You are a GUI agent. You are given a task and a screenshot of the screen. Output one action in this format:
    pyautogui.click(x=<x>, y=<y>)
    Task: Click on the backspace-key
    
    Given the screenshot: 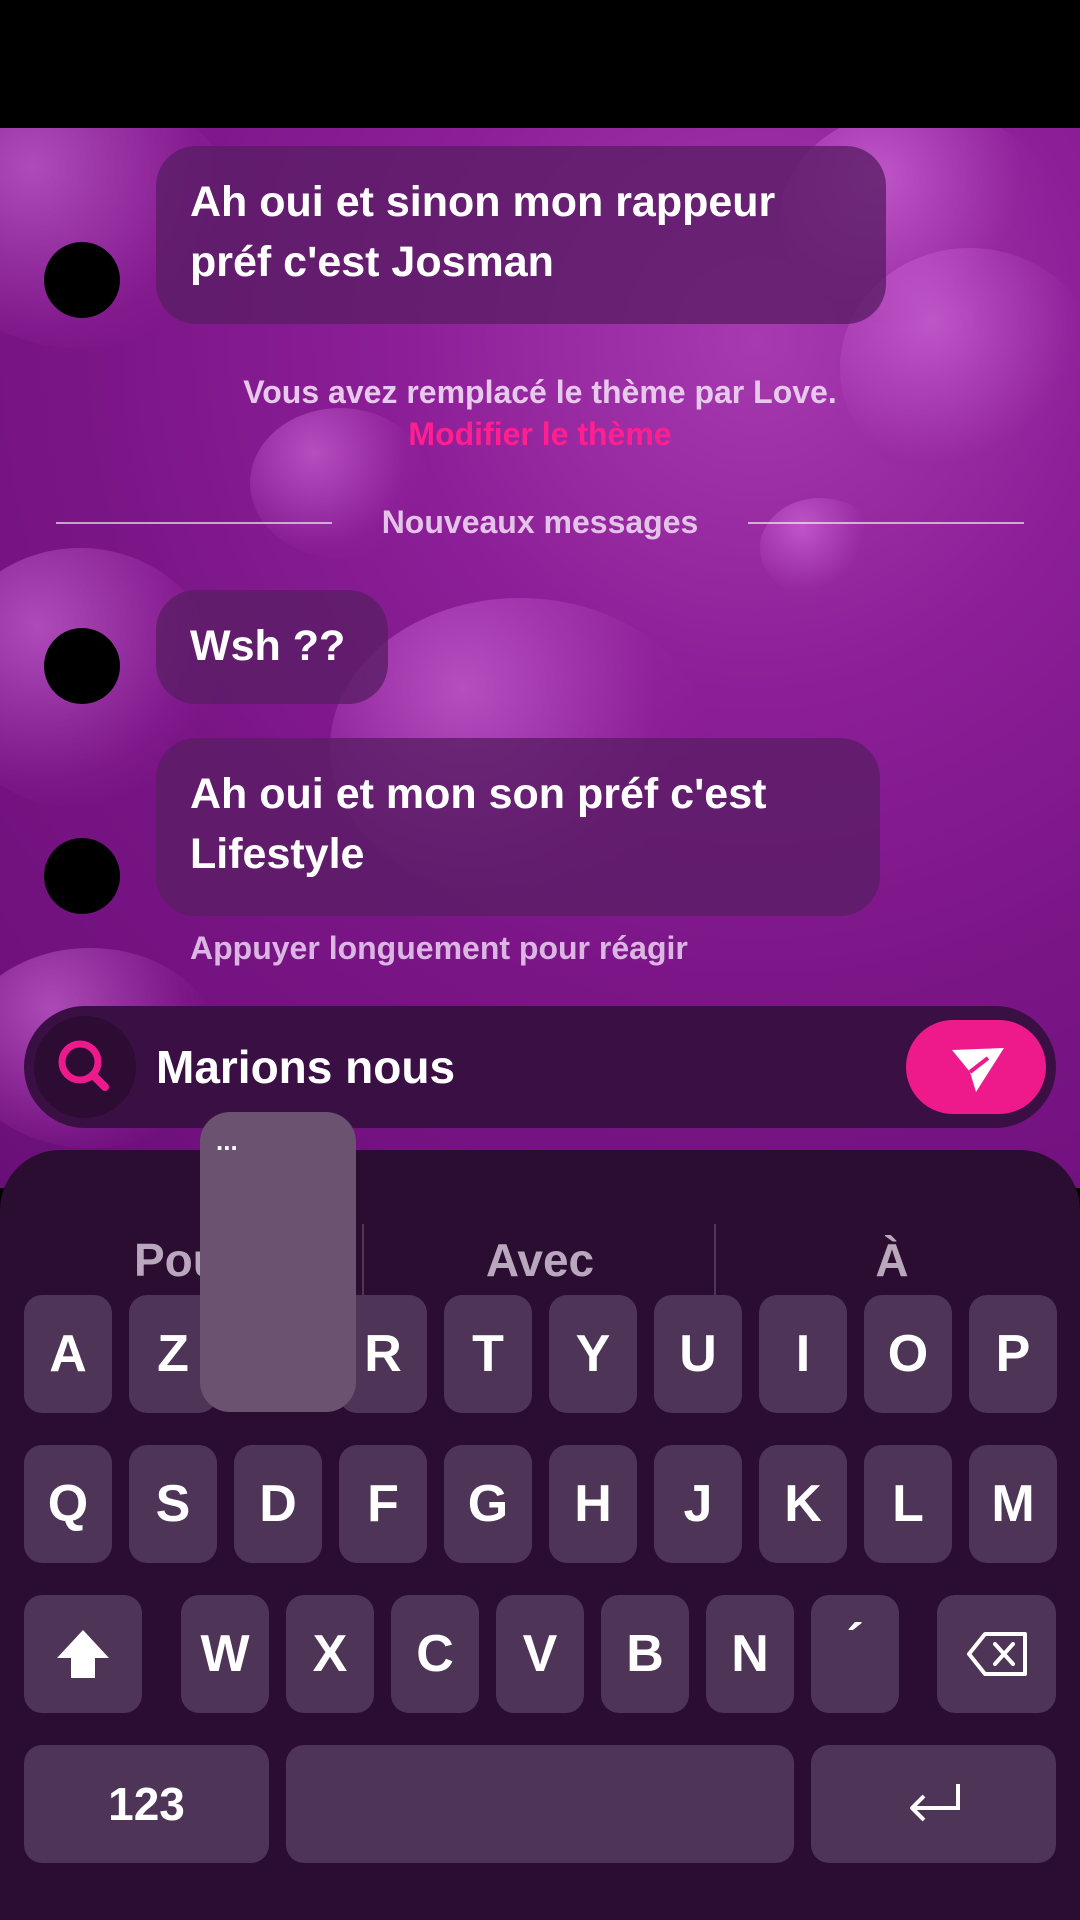 What is the action you would take?
    pyautogui.click(x=996, y=1654)
    